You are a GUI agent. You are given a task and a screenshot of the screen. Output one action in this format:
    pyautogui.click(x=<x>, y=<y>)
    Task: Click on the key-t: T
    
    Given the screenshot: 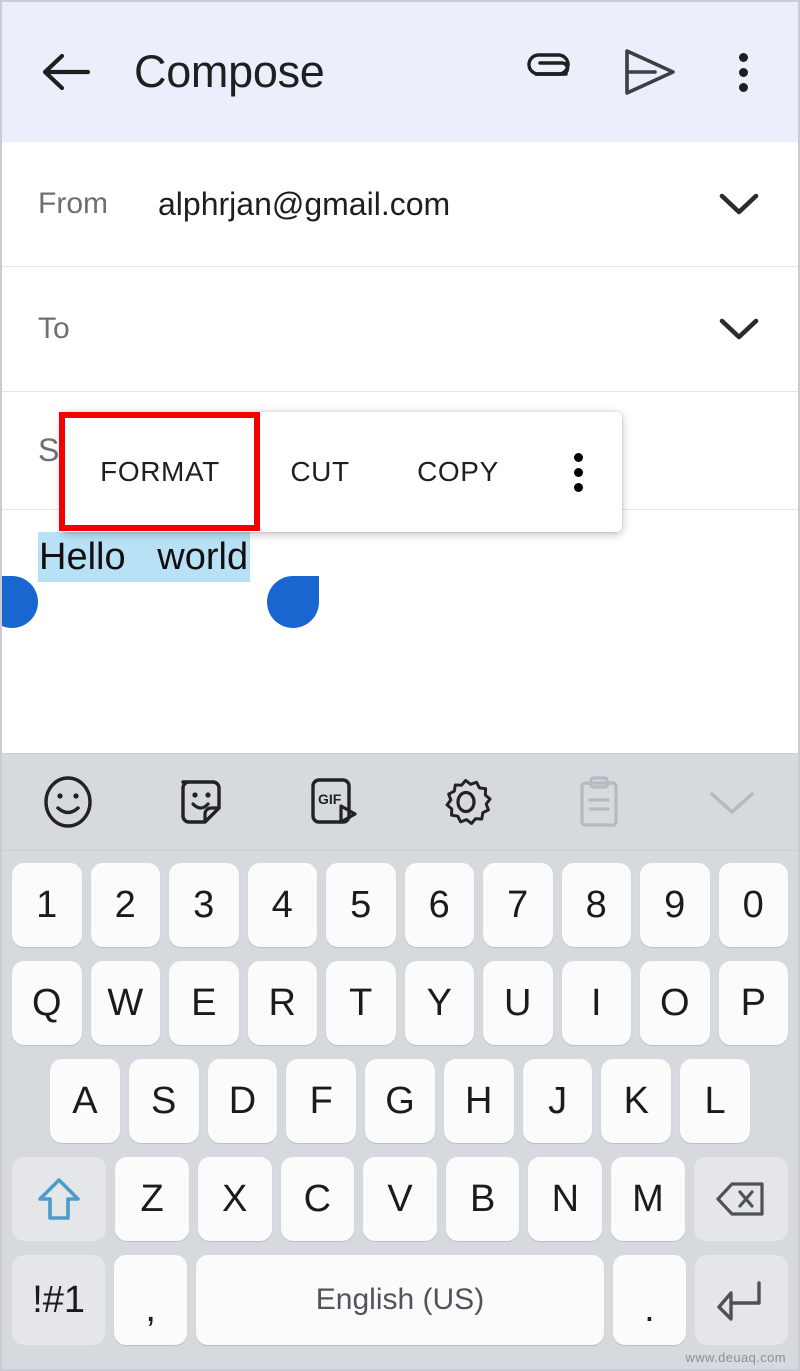 What is the action you would take?
    pyautogui.click(x=361, y=1003)
    